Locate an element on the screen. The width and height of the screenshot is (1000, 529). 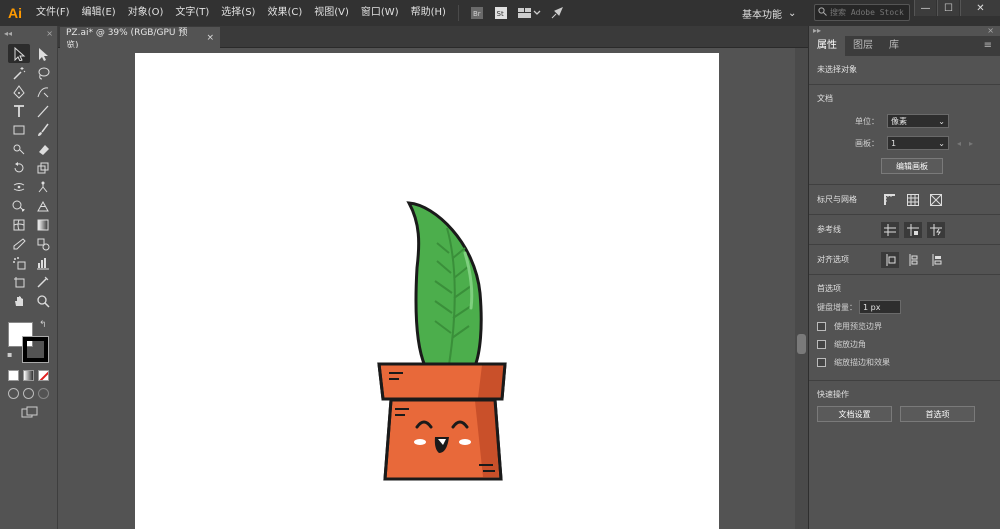
scale-corners-checkbox is located at coordinates (821, 344).